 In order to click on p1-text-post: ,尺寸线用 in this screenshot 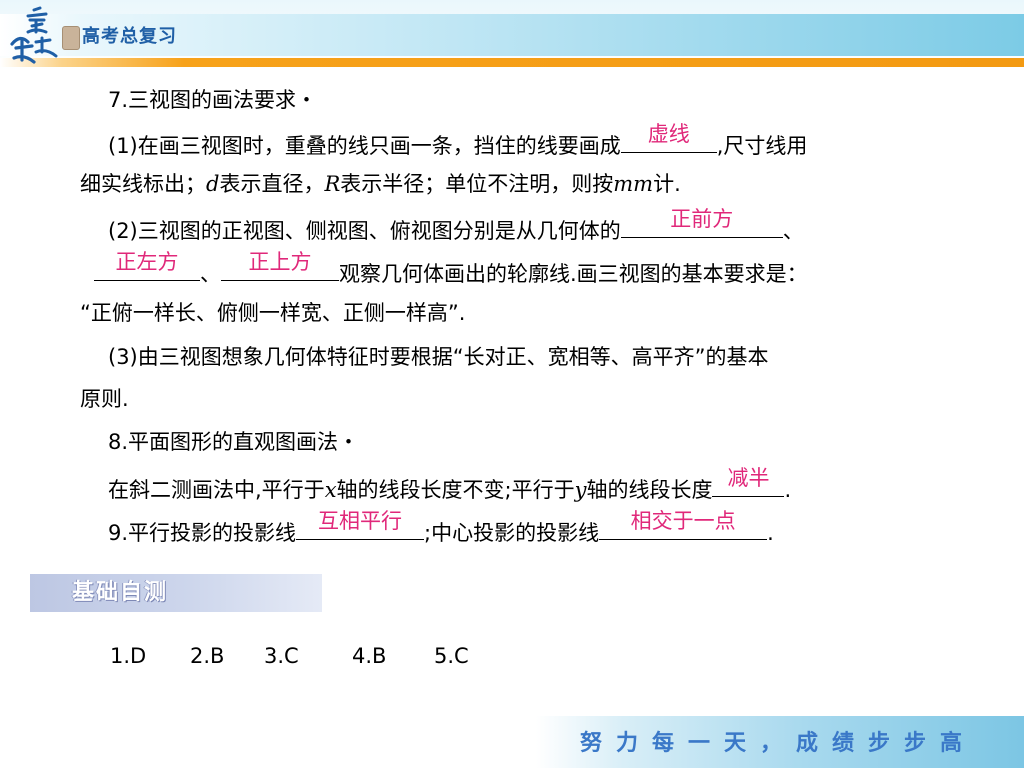, I will do `click(762, 146)`.